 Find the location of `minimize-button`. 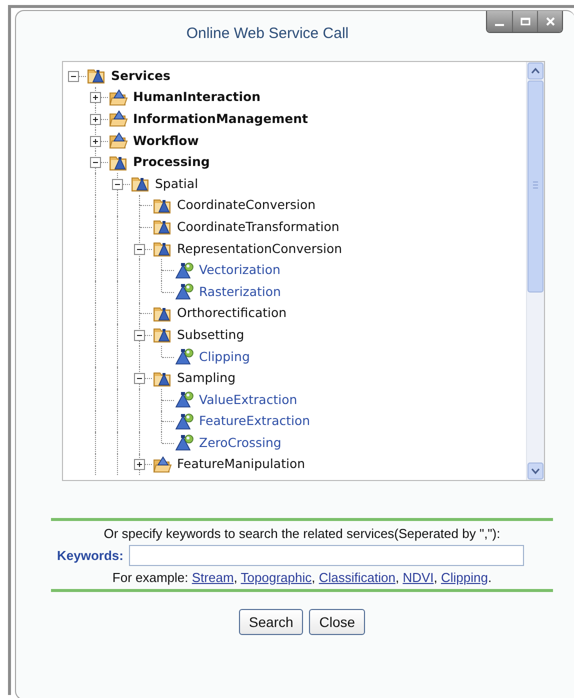

minimize-button is located at coordinates (499, 21).